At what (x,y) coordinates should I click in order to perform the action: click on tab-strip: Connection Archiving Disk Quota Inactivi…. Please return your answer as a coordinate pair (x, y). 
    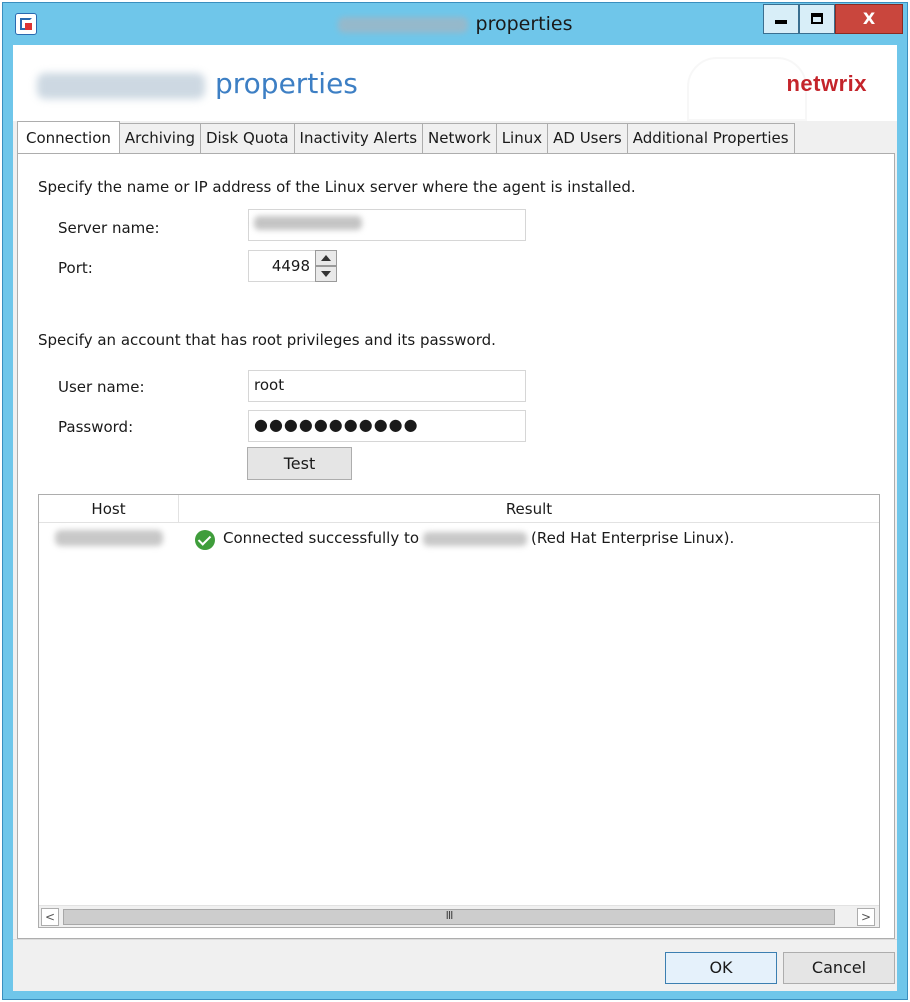
    Looking at the image, I should click on (406, 137).